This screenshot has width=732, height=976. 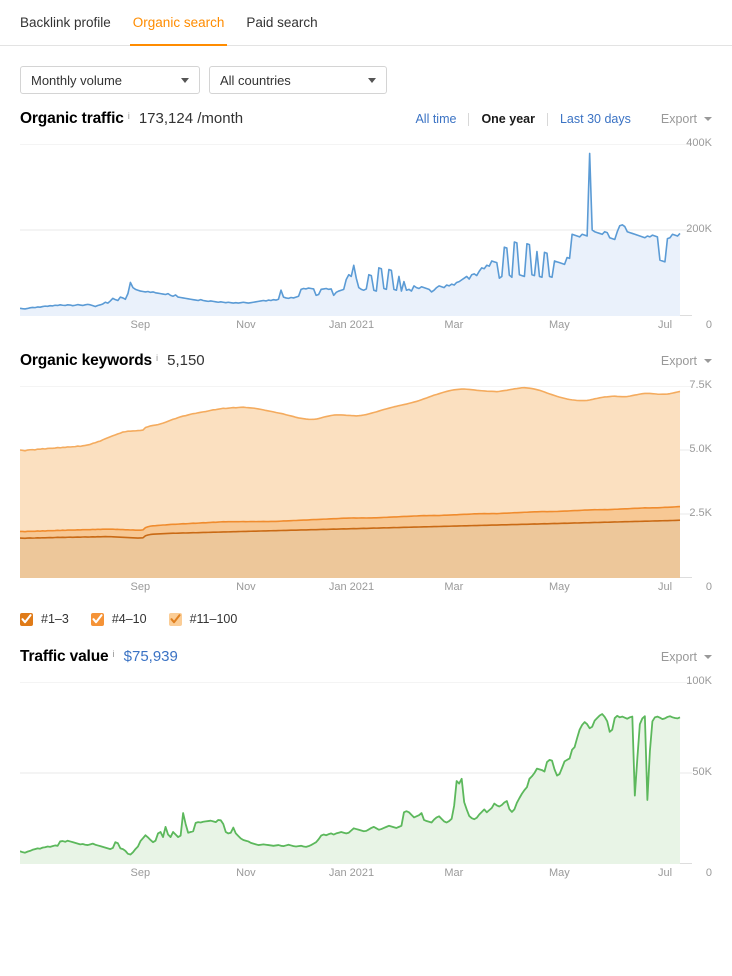 What do you see at coordinates (699, 229) in the screenshot?
I see `ytick-label: 200K` at bounding box center [699, 229].